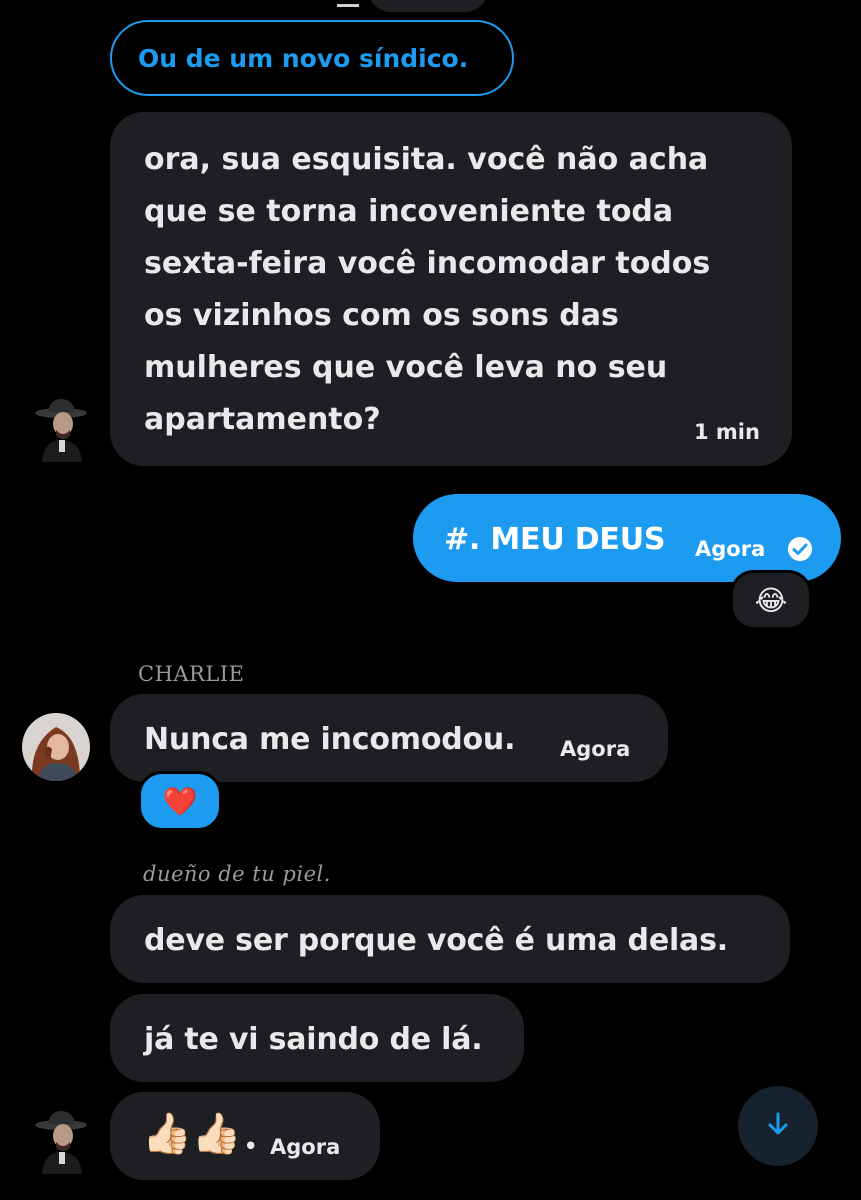 The width and height of the screenshot is (861, 1200). Describe the element at coordinates (555, 539) in the screenshot. I see `message-text: #. MEU DEUS` at that location.